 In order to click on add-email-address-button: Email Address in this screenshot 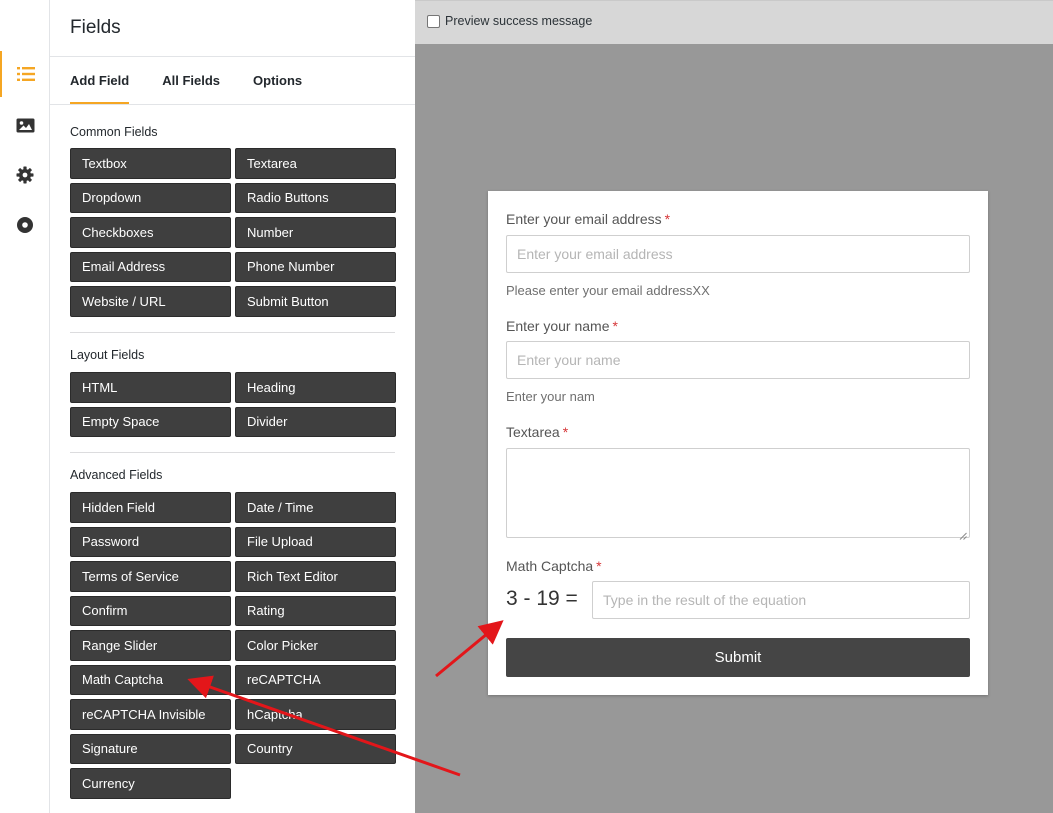, I will do `click(150, 266)`.